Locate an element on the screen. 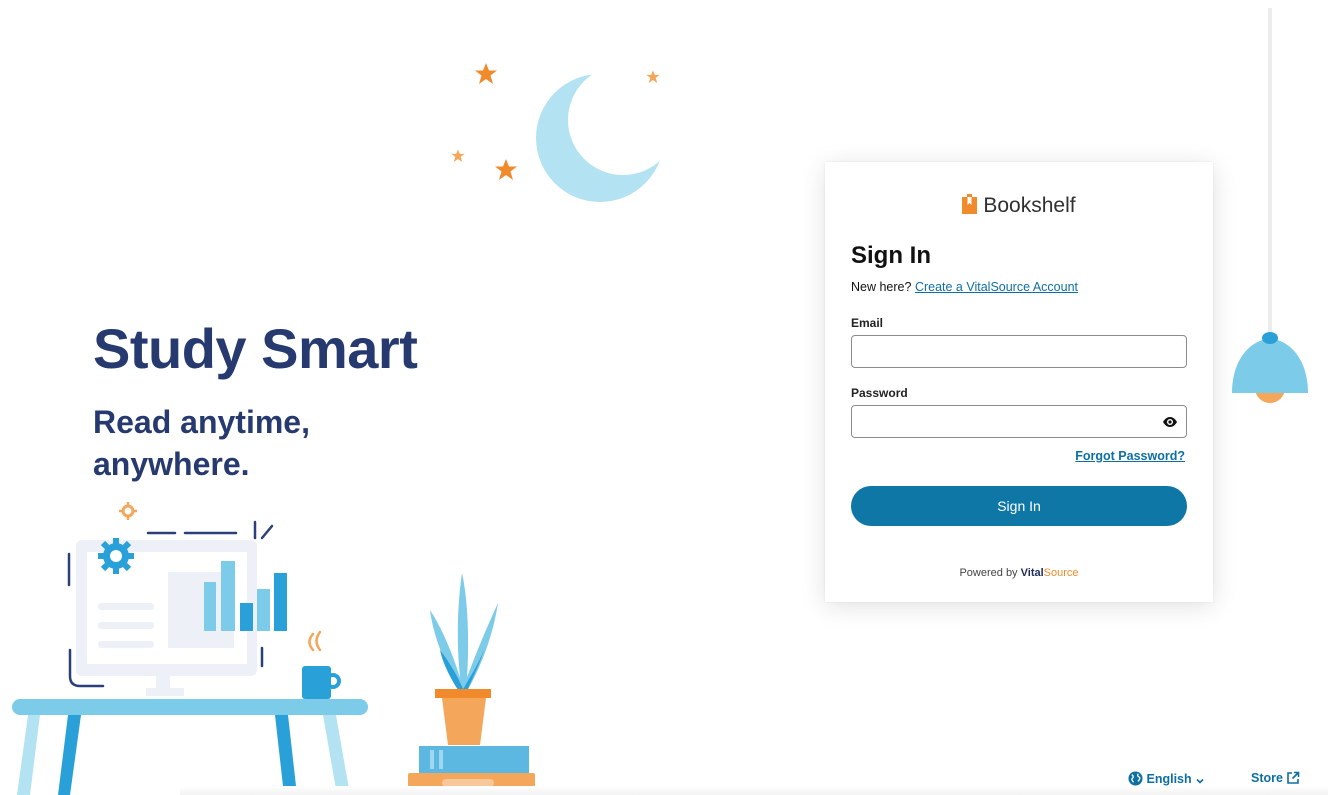  eye-icon is located at coordinates (1170, 422).